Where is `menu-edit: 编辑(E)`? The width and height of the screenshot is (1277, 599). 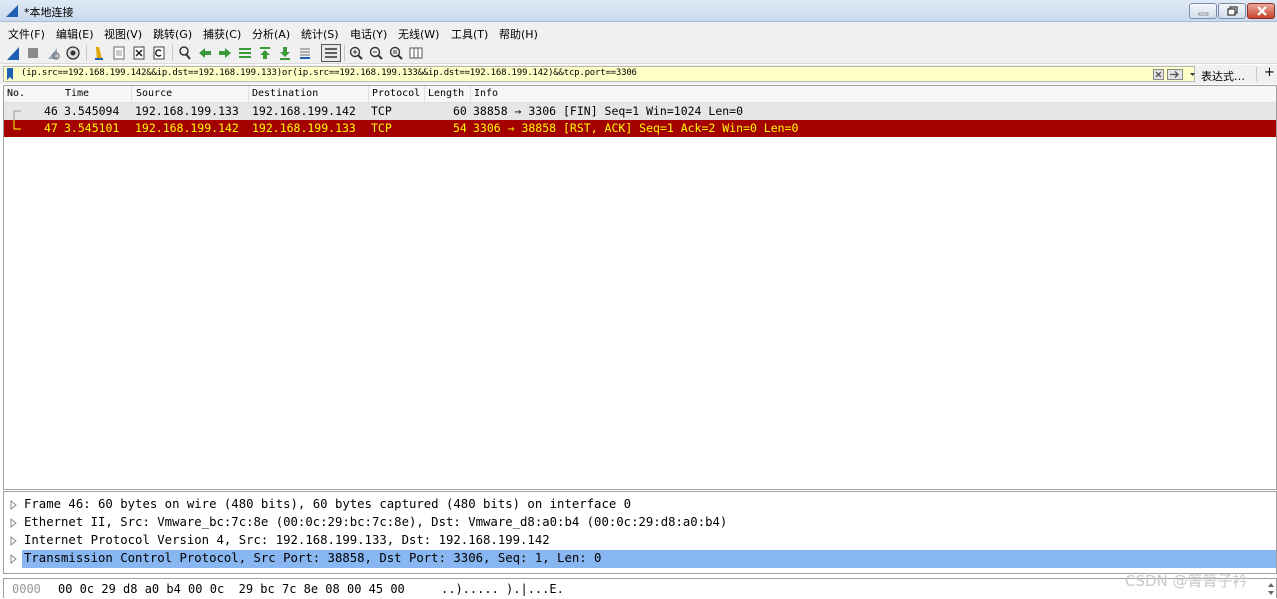
menu-edit: 编辑(E) is located at coordinates (75, 34).